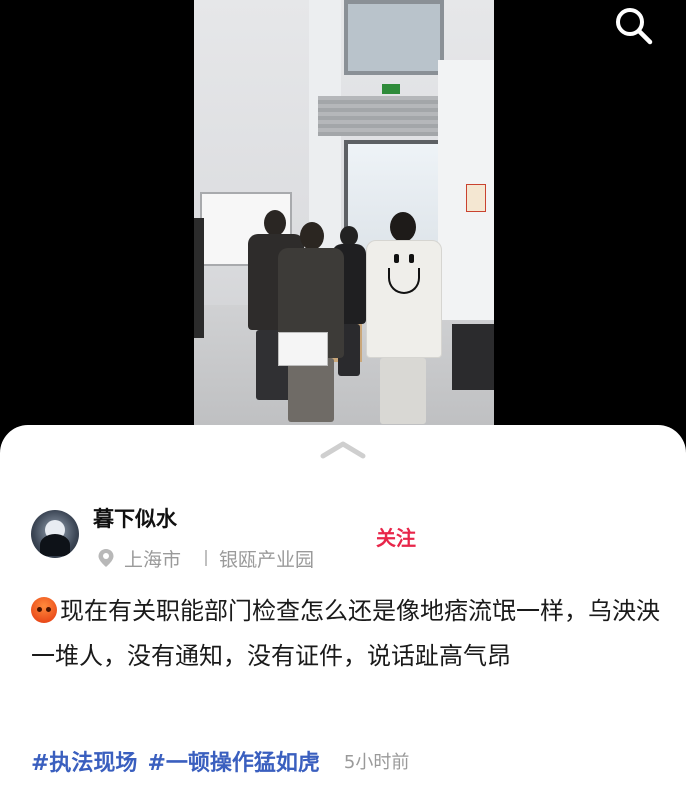 The height and width of the screenshot is (800, 686). What do you see at coordinates (343, 449) in the screenshot?
I see `chevron-up-icon` at bounding box center [343, 449].